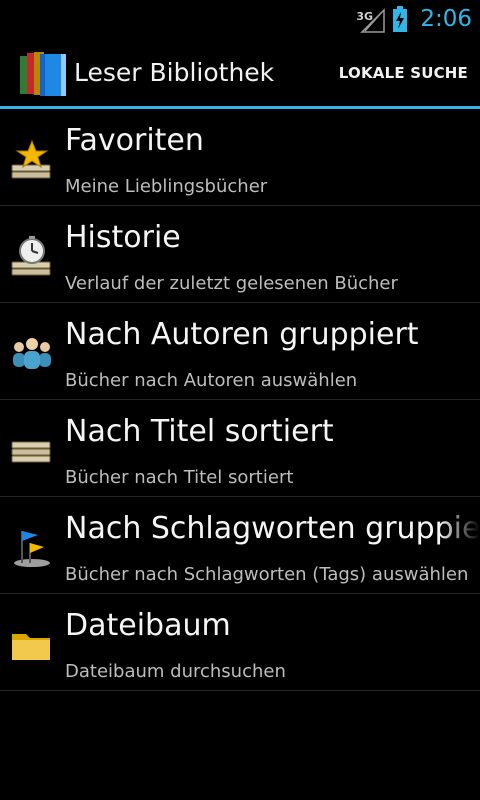 Image resolution: width=480 pixels, height=800 pixels. Describe the element at coordinates (43, 74) in the screenshot. I see `app-logo-icon` at that location.